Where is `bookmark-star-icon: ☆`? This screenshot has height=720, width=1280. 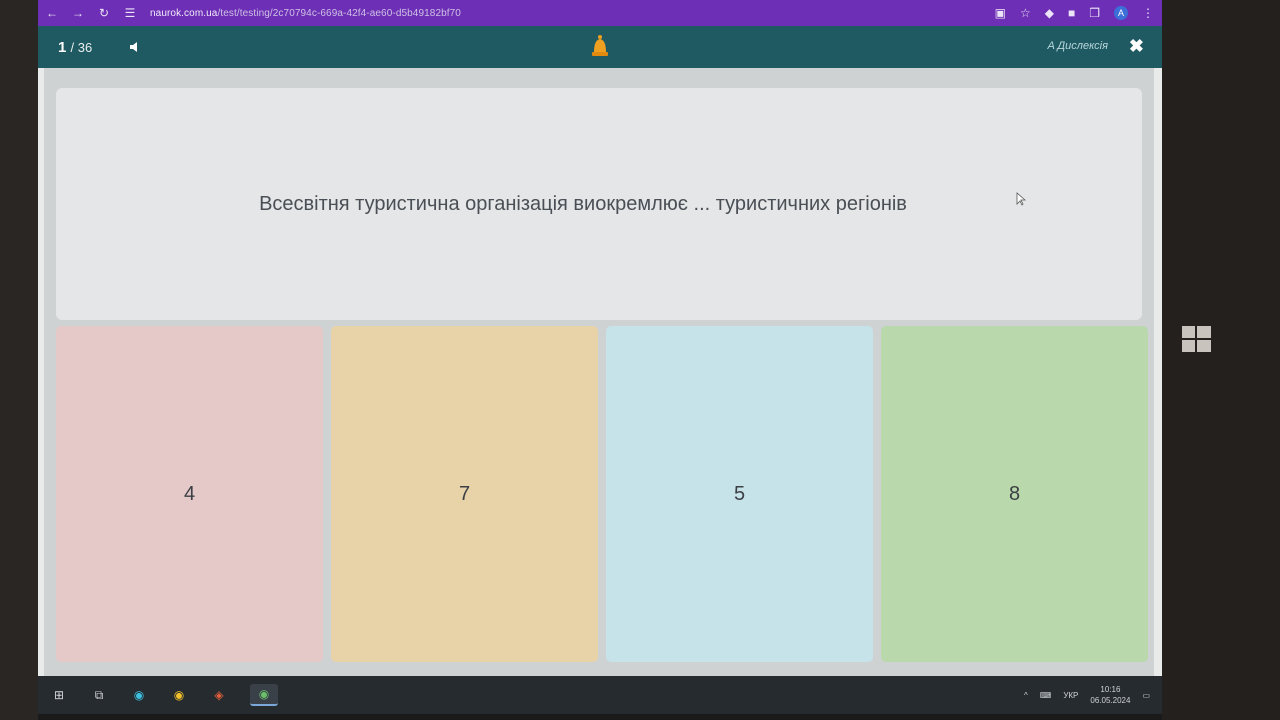
bookmark-star-icon: ☆ is located at coordinates (1025, 13).